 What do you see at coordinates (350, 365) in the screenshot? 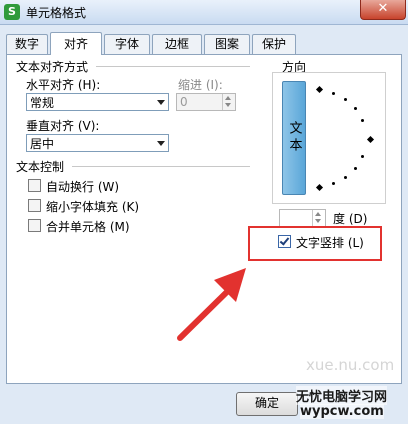
I see `watermark-faint: xue.nu.com` at bounding box center [350, 365].